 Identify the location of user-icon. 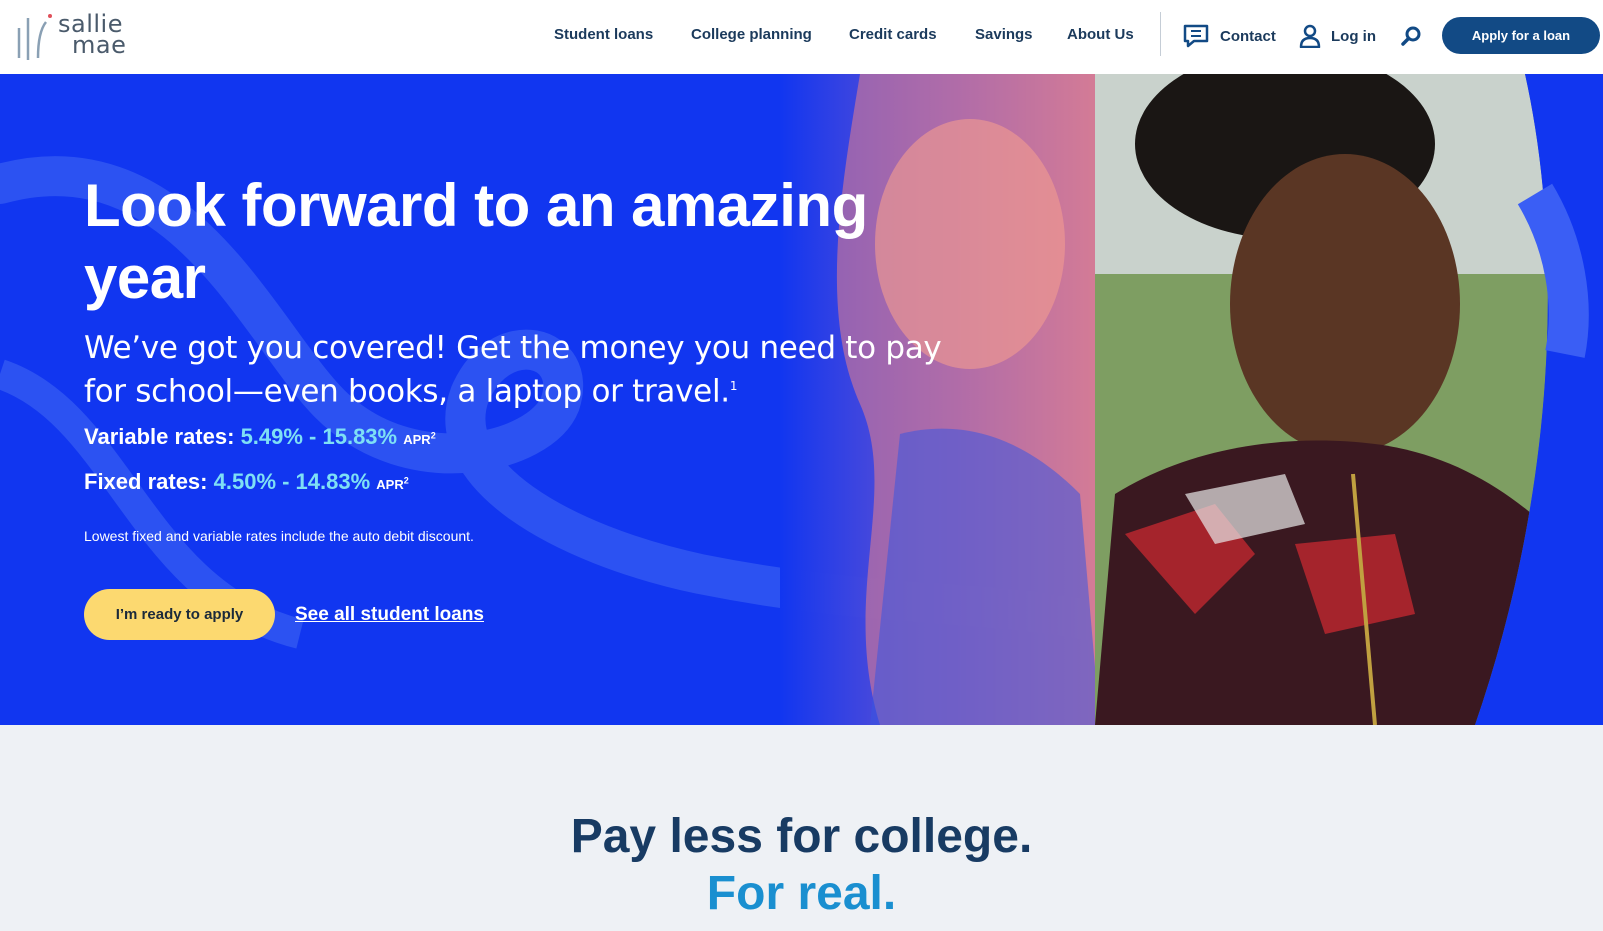
(1310, 36).